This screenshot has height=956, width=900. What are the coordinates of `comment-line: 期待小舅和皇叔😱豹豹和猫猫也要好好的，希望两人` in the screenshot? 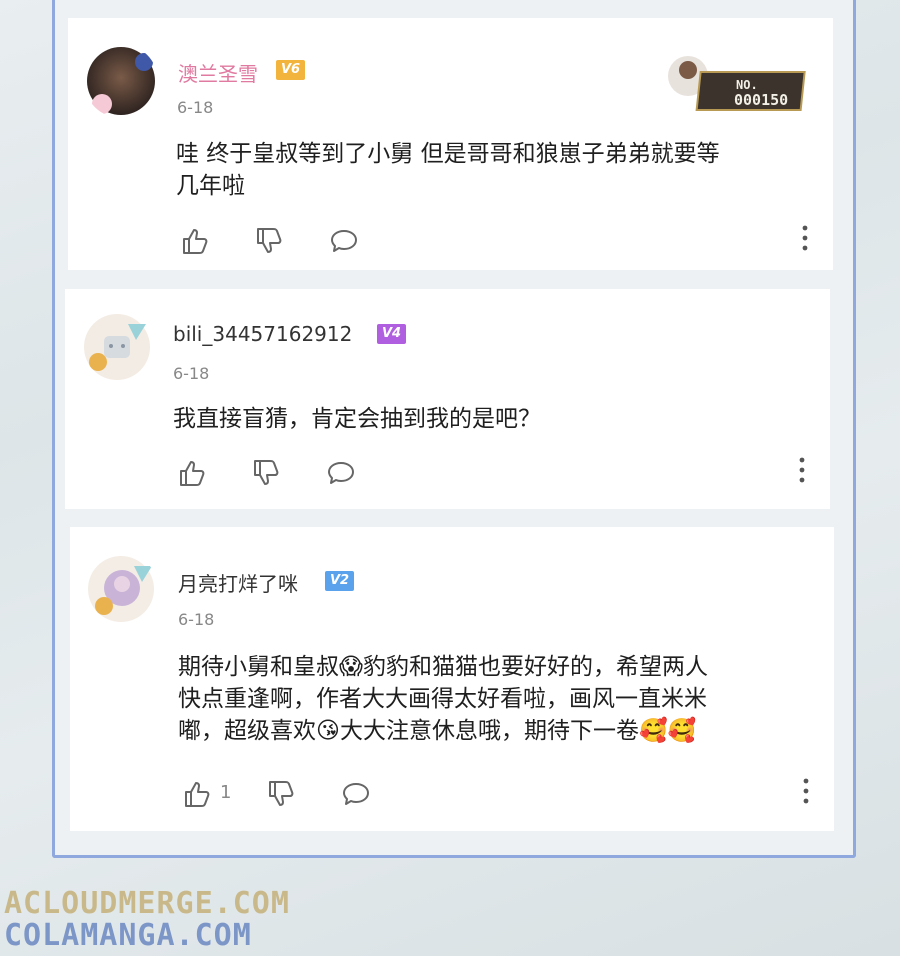 It's located at (443, 667).